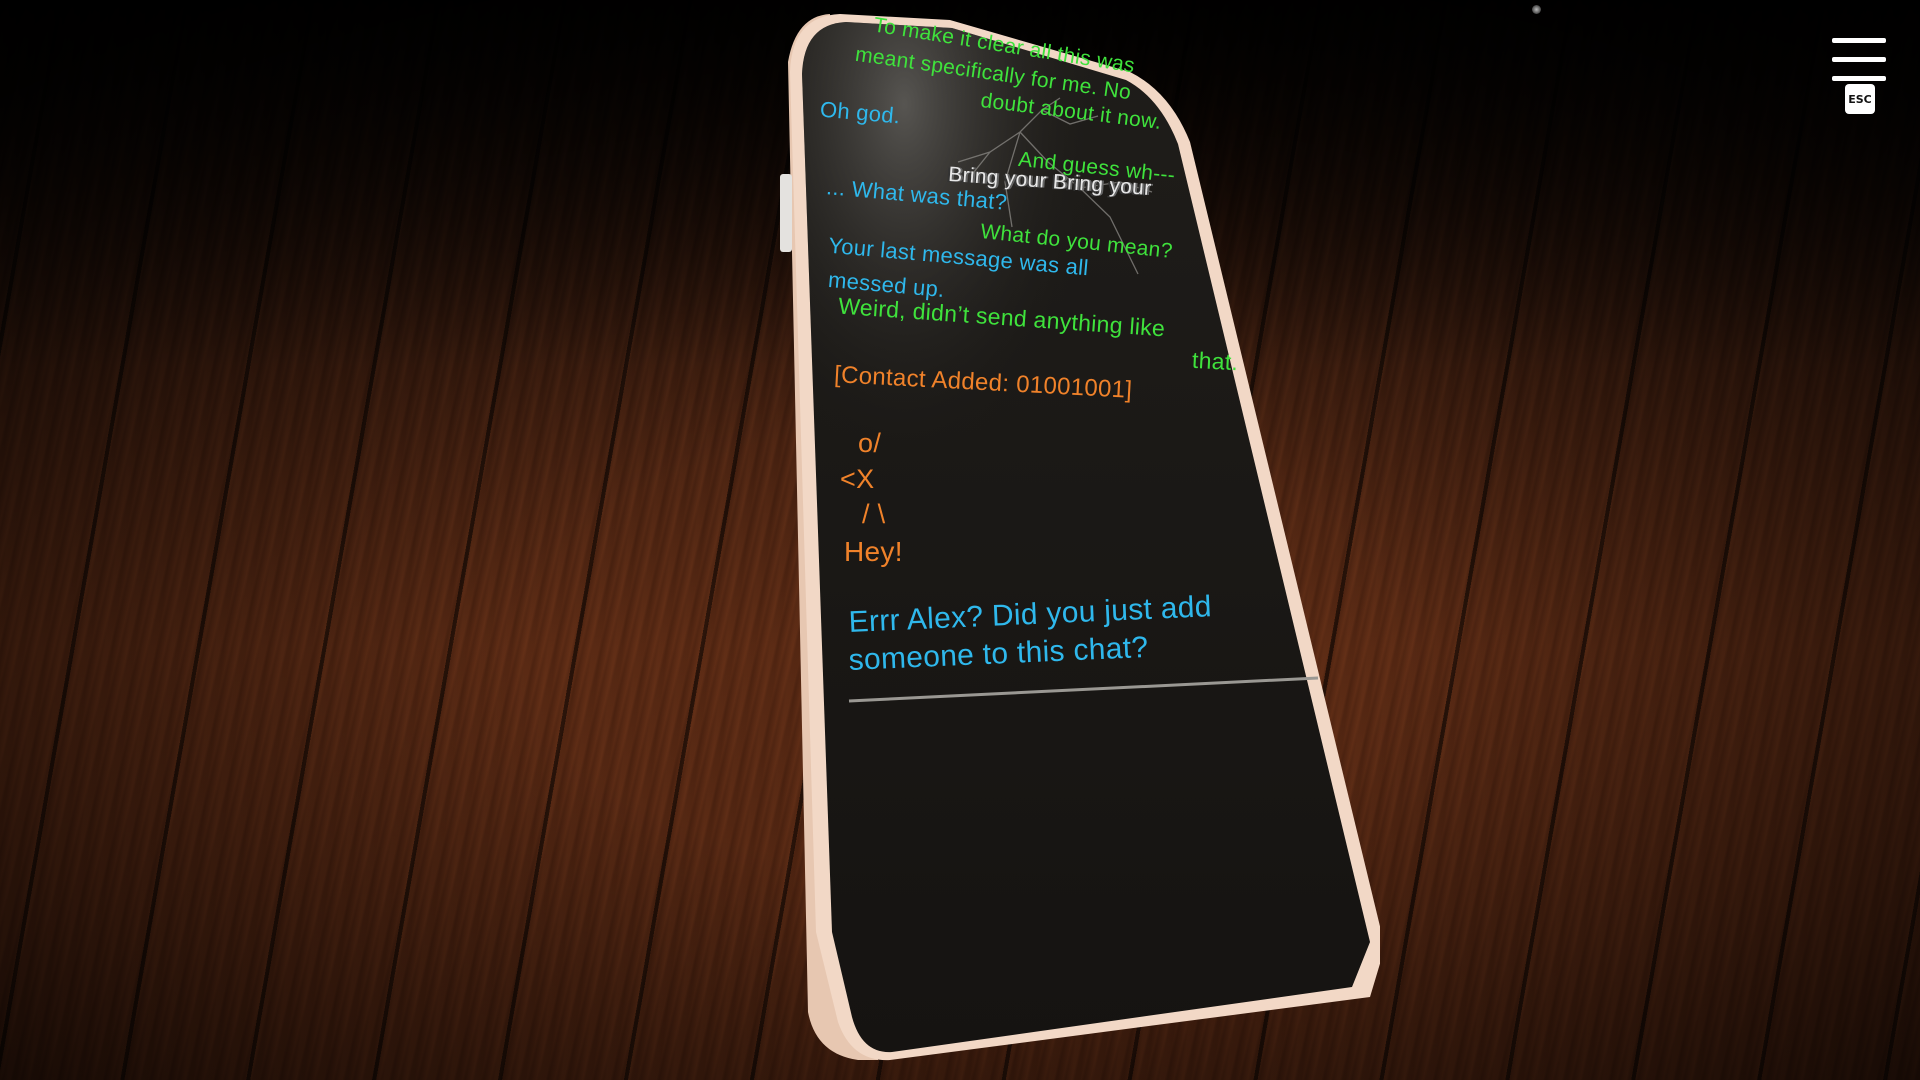 This screenshot has width=1920, height=1080. What do you see at coordinates (857, 479) in the screenshot?
I see `chat-message: <X` at bounding box center [857, 479].